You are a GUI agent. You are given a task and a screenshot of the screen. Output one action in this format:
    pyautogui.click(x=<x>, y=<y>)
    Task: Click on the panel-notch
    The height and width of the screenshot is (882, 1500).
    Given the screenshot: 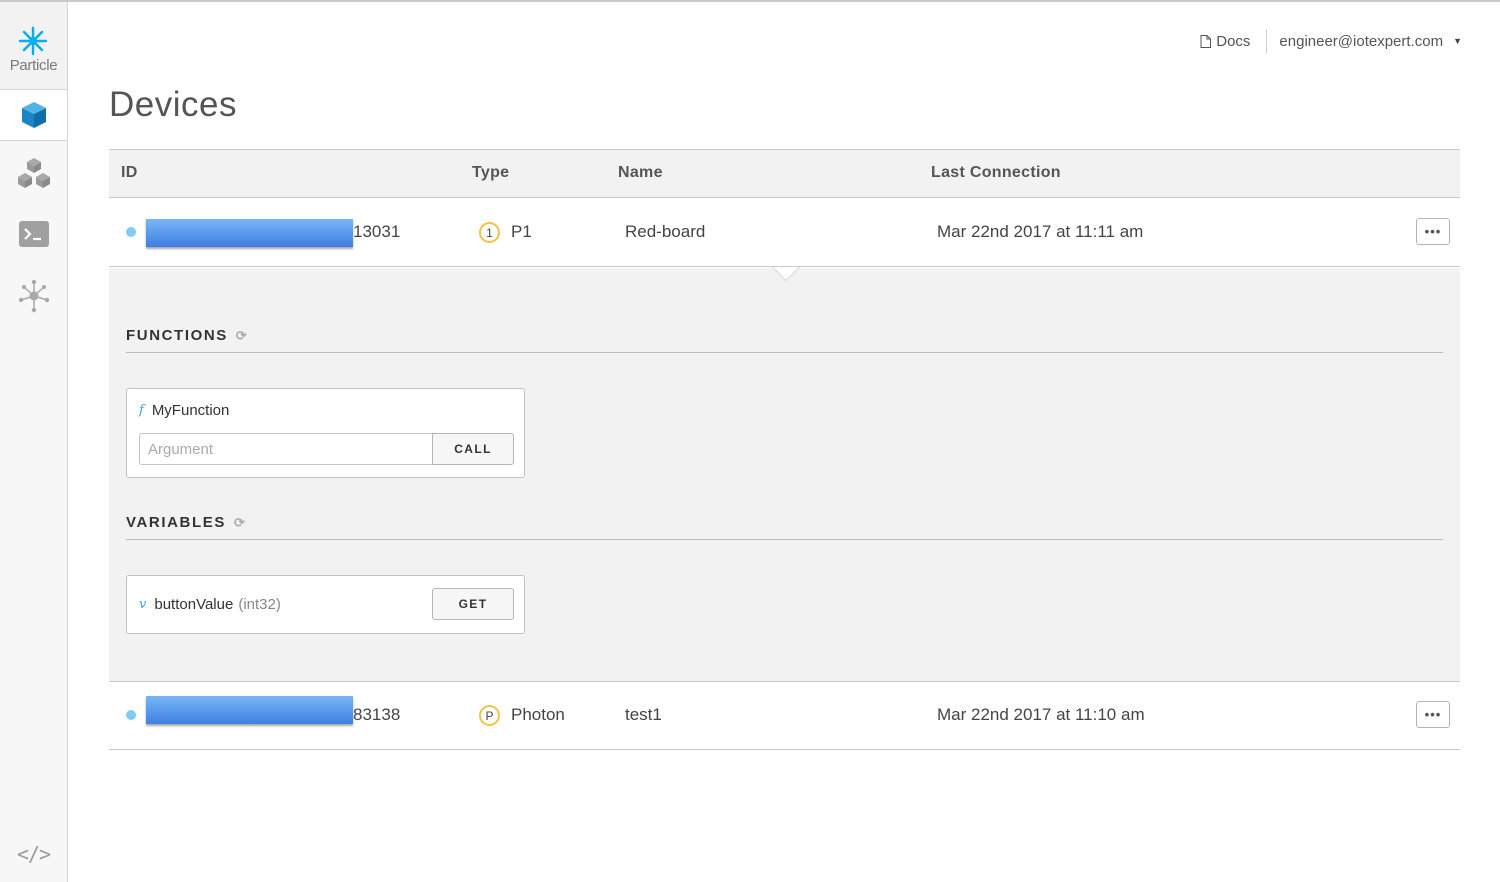 What is the action you would take?
    pyautogui.click(x=786, y=273)
    